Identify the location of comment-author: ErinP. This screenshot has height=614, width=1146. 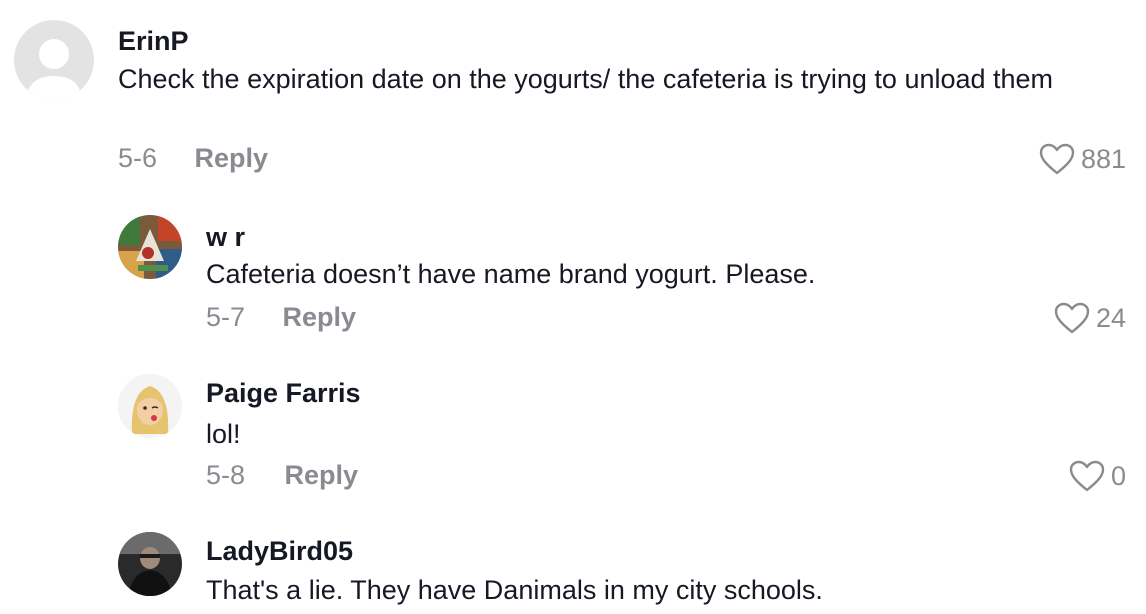
(153, 41).